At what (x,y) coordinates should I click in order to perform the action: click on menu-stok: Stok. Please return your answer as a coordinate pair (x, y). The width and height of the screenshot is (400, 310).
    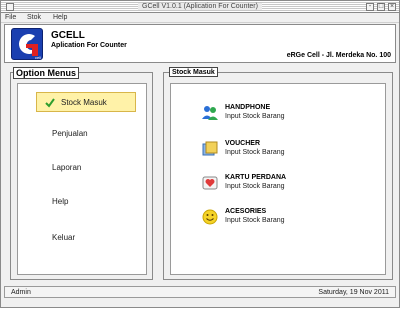
    Looking at the image, I should click on (34, 18).